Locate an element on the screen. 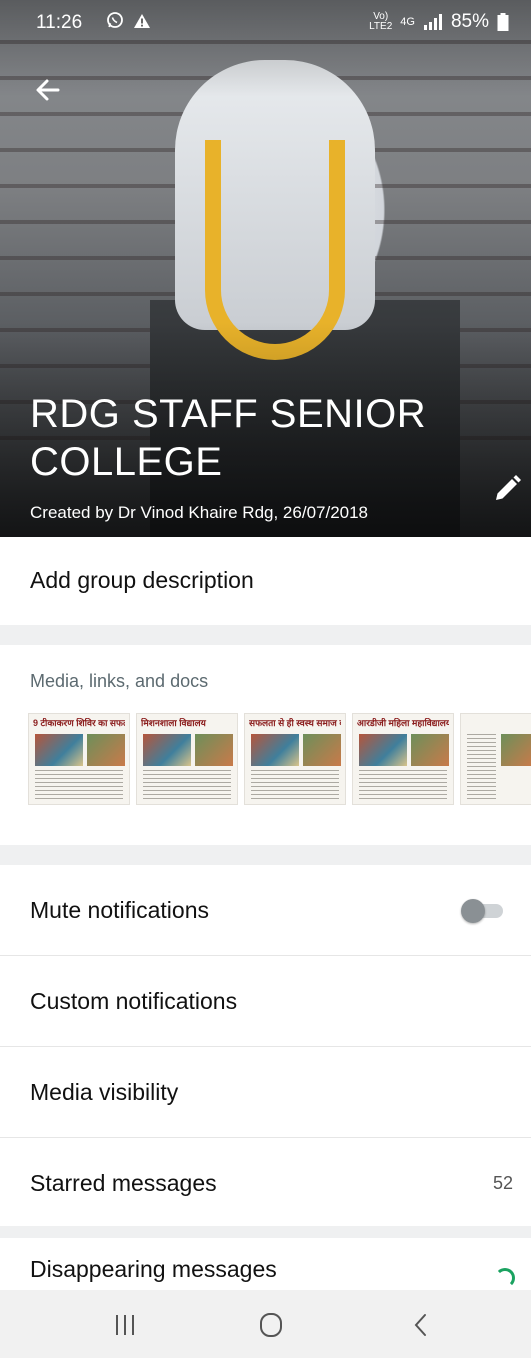  edit-group-name-button is located at coordinates (507, 489).